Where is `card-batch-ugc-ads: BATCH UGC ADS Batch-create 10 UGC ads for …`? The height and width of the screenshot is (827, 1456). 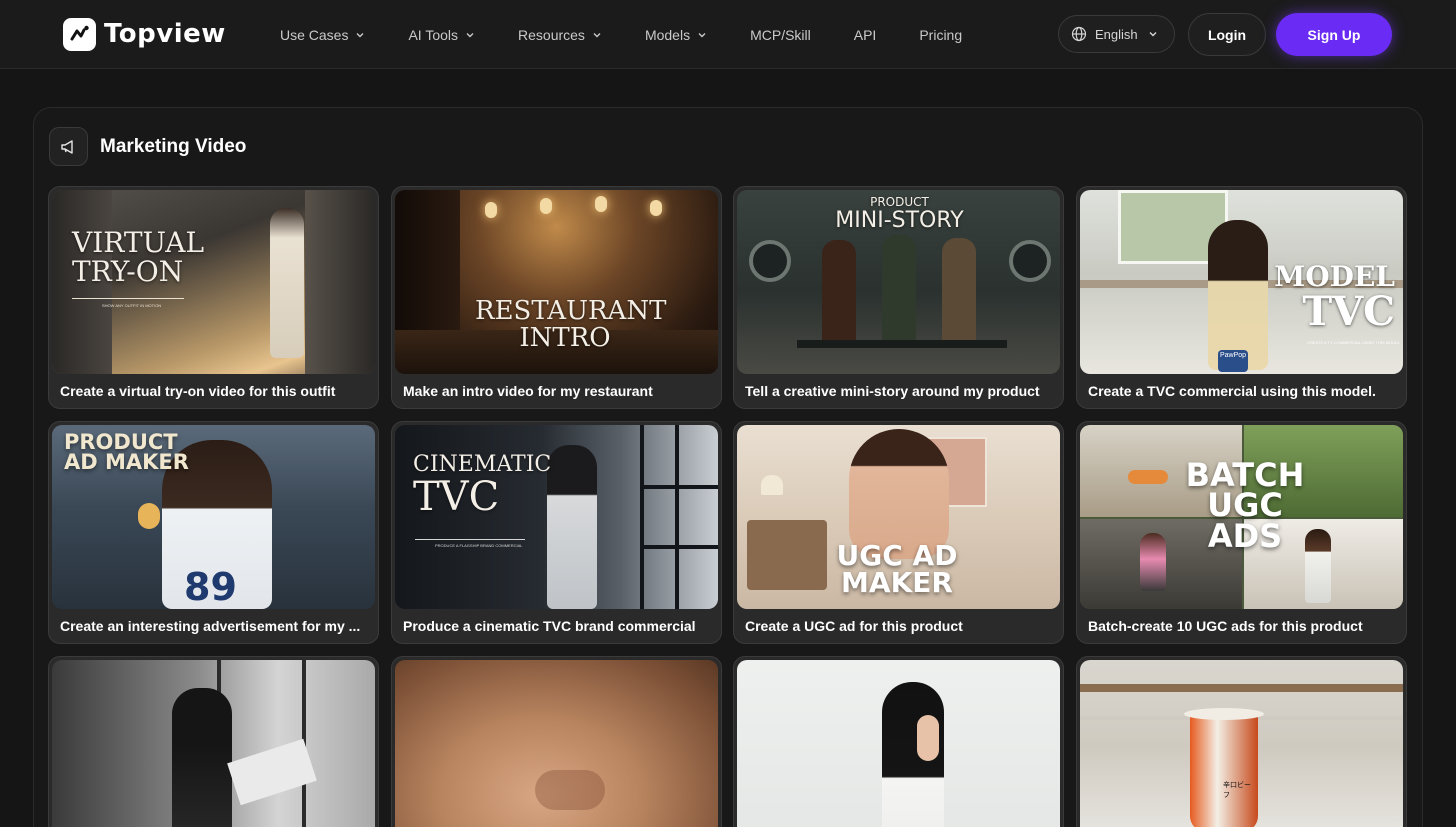
card-batch-ugc-ads: BATCH UGC ADS Batch-create 10 UGC ads for … is located at coordinates (1241, 532).